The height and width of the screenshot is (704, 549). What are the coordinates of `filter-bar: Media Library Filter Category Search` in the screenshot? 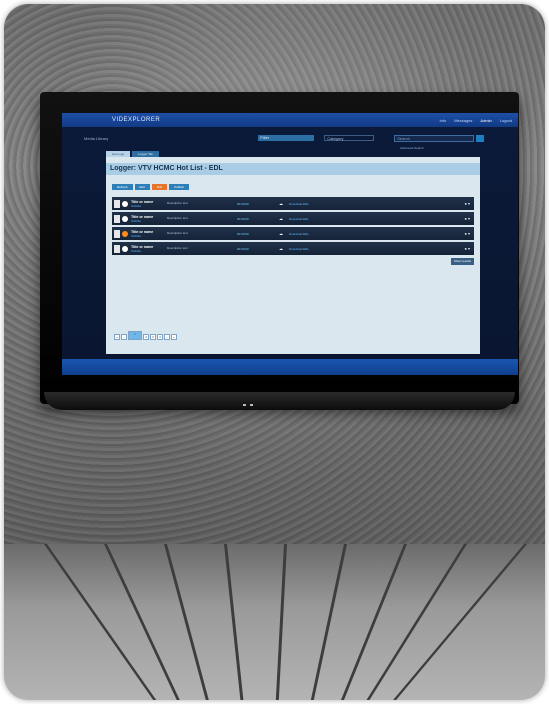 It's located at (290, 138).